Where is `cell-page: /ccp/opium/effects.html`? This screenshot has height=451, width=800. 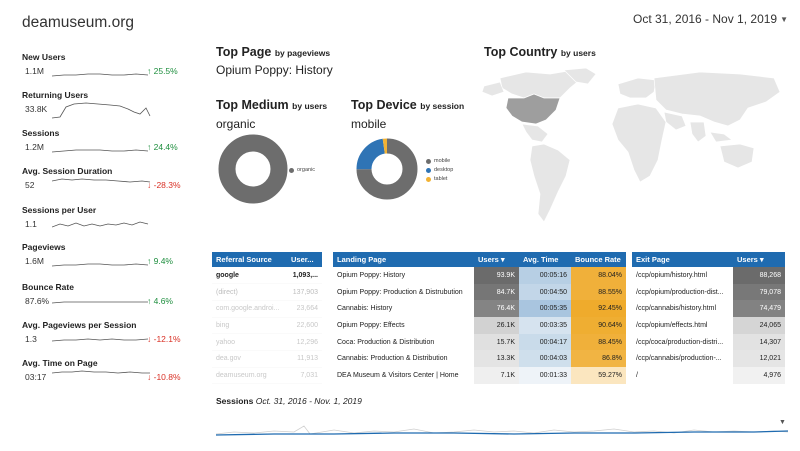 cell-page: /ccp/opium/effects.html is located at coordinates (672, 325).